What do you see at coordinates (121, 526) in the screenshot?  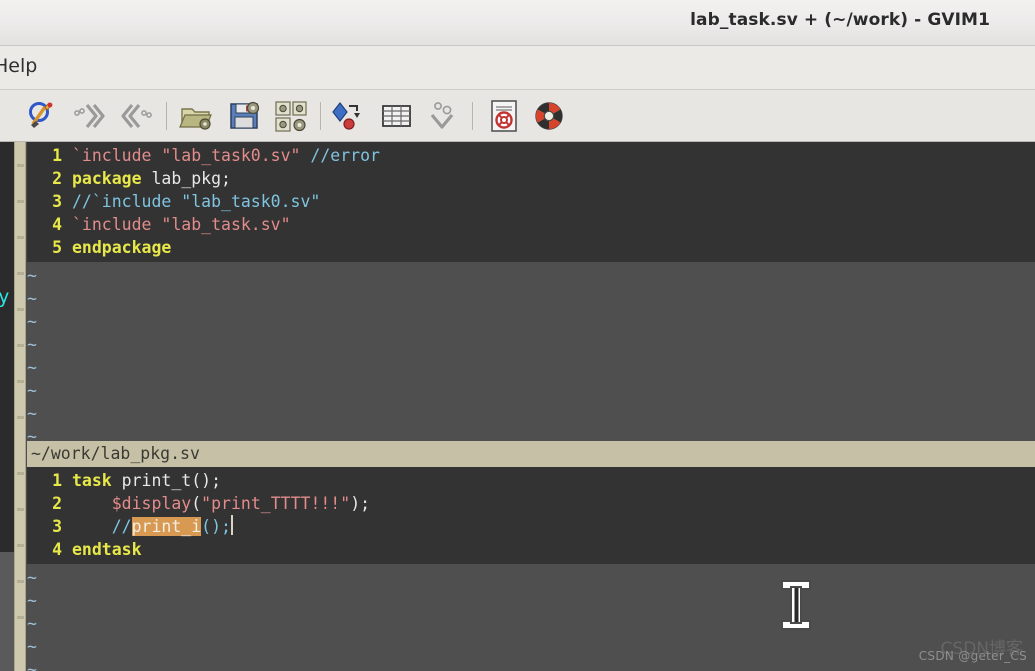 I see `code-token: //` at bounding box center [121, 526].